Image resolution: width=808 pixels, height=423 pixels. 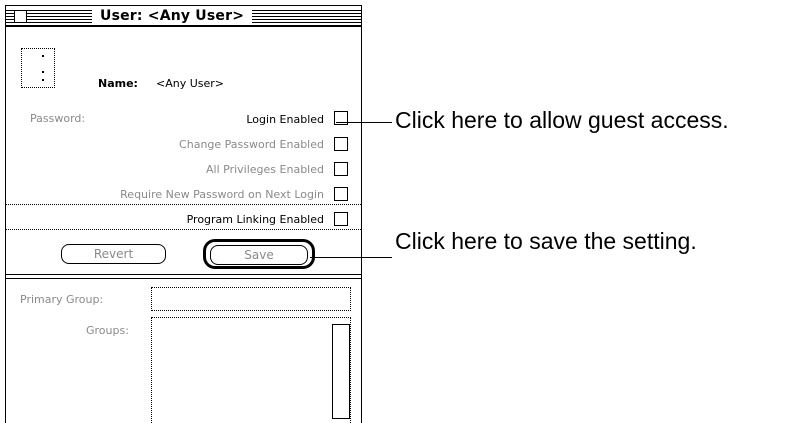 What do you see at coordinates (265, 169) in the screenshot?
I see `all-privileges-label: All Privileges Enabled` at bounding box center [265, 169].